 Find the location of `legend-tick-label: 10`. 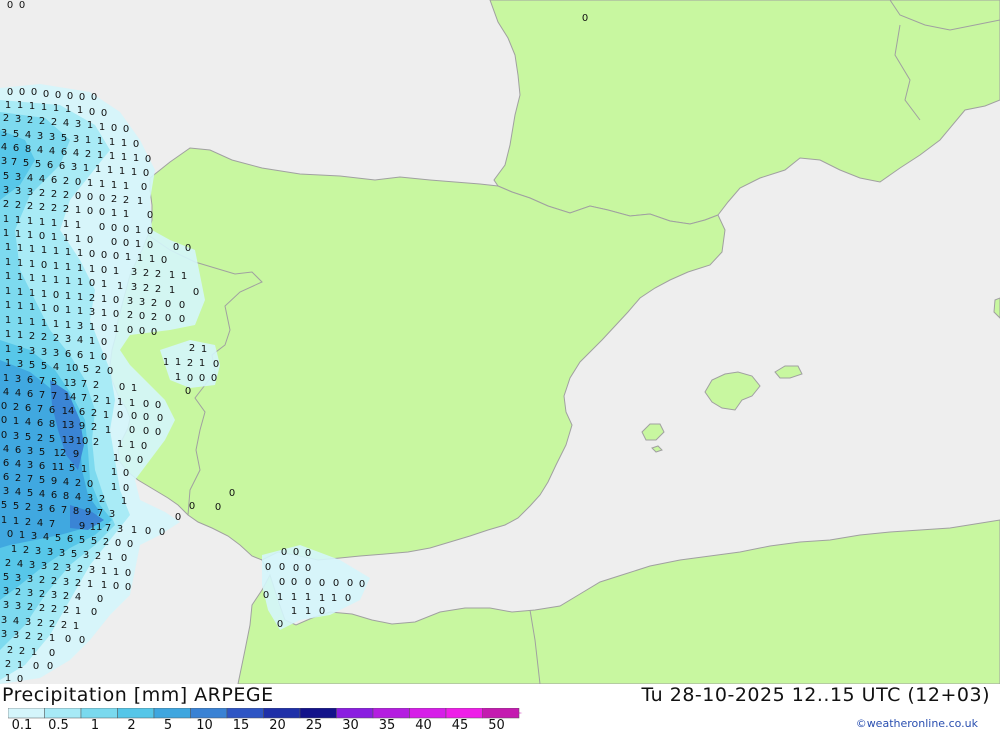

legend-tick-label: 10 is located at coordinates (204, 725).